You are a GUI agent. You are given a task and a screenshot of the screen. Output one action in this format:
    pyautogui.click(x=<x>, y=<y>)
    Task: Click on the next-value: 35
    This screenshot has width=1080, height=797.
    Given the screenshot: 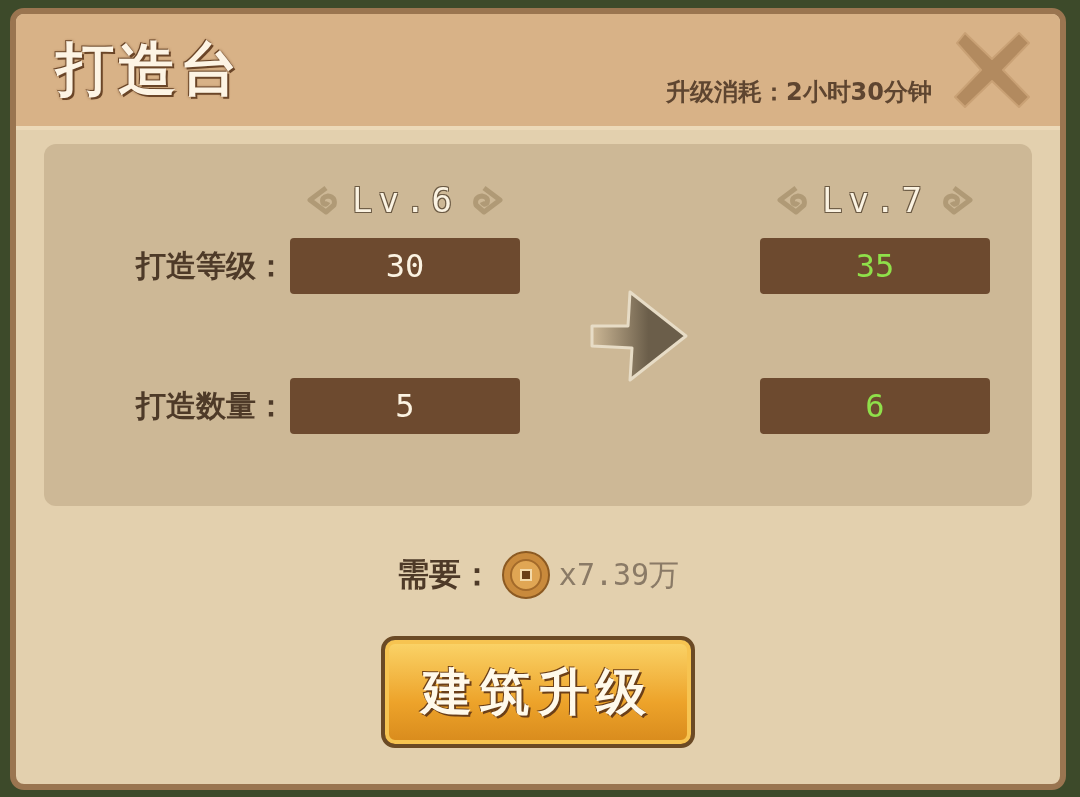 What is the action you would take?
    pyautogui.click(x=875, y=266)
    